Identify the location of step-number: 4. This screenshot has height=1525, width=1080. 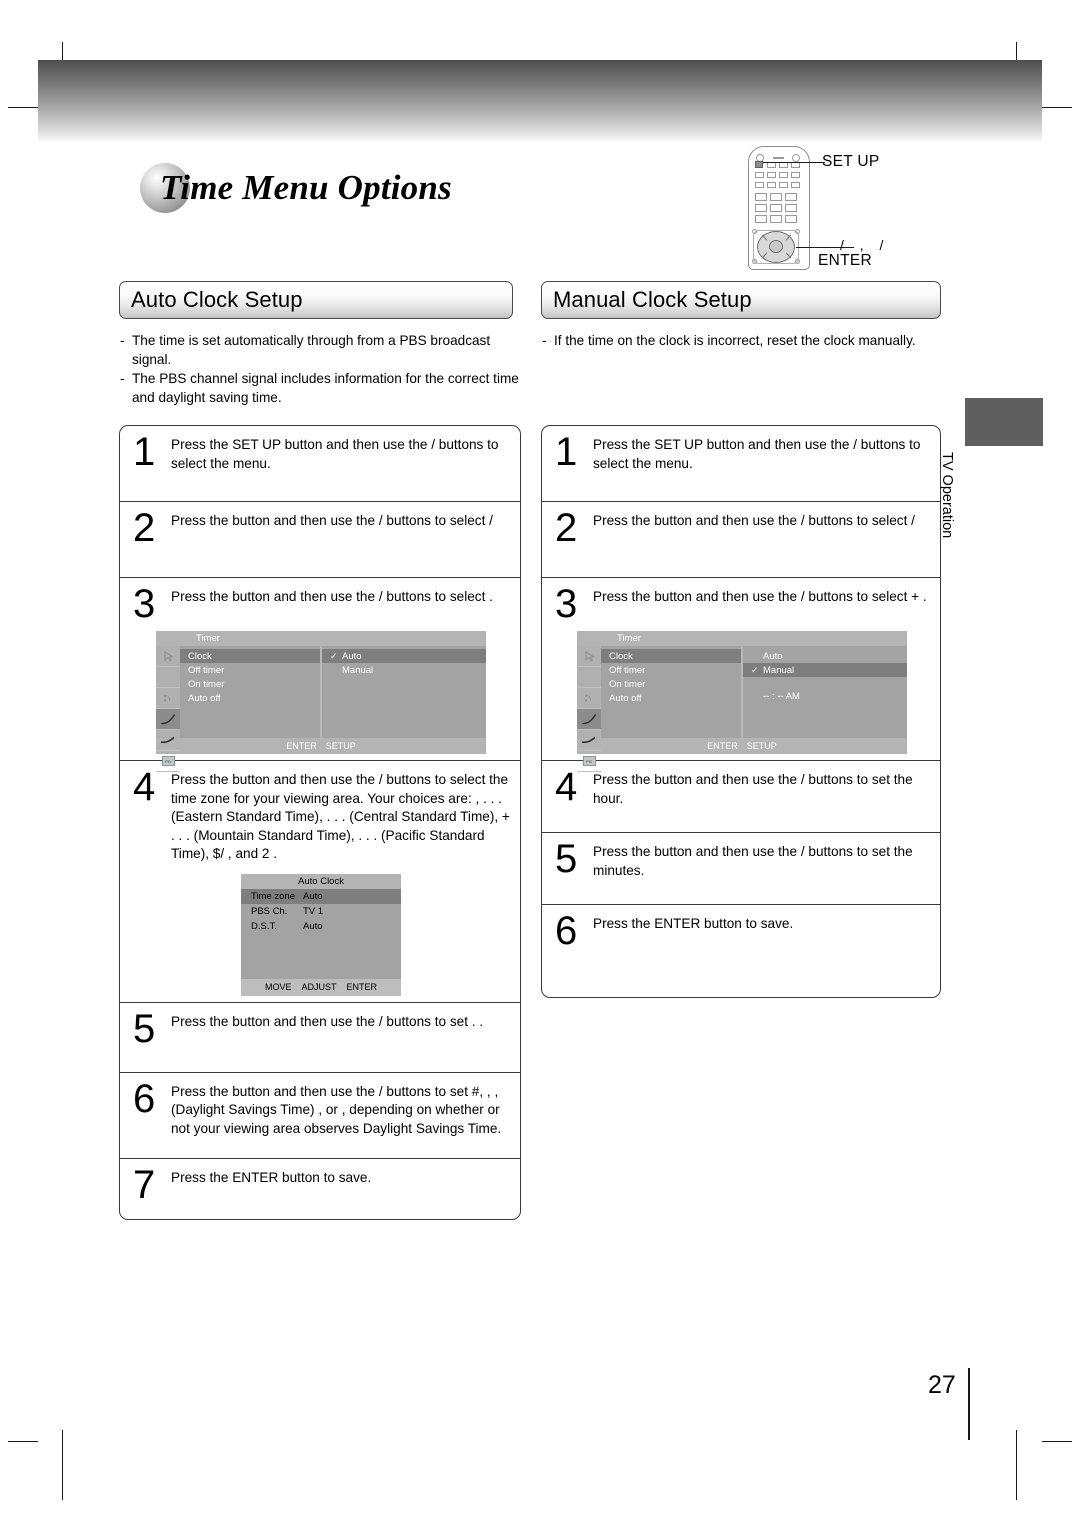
(566, 787).